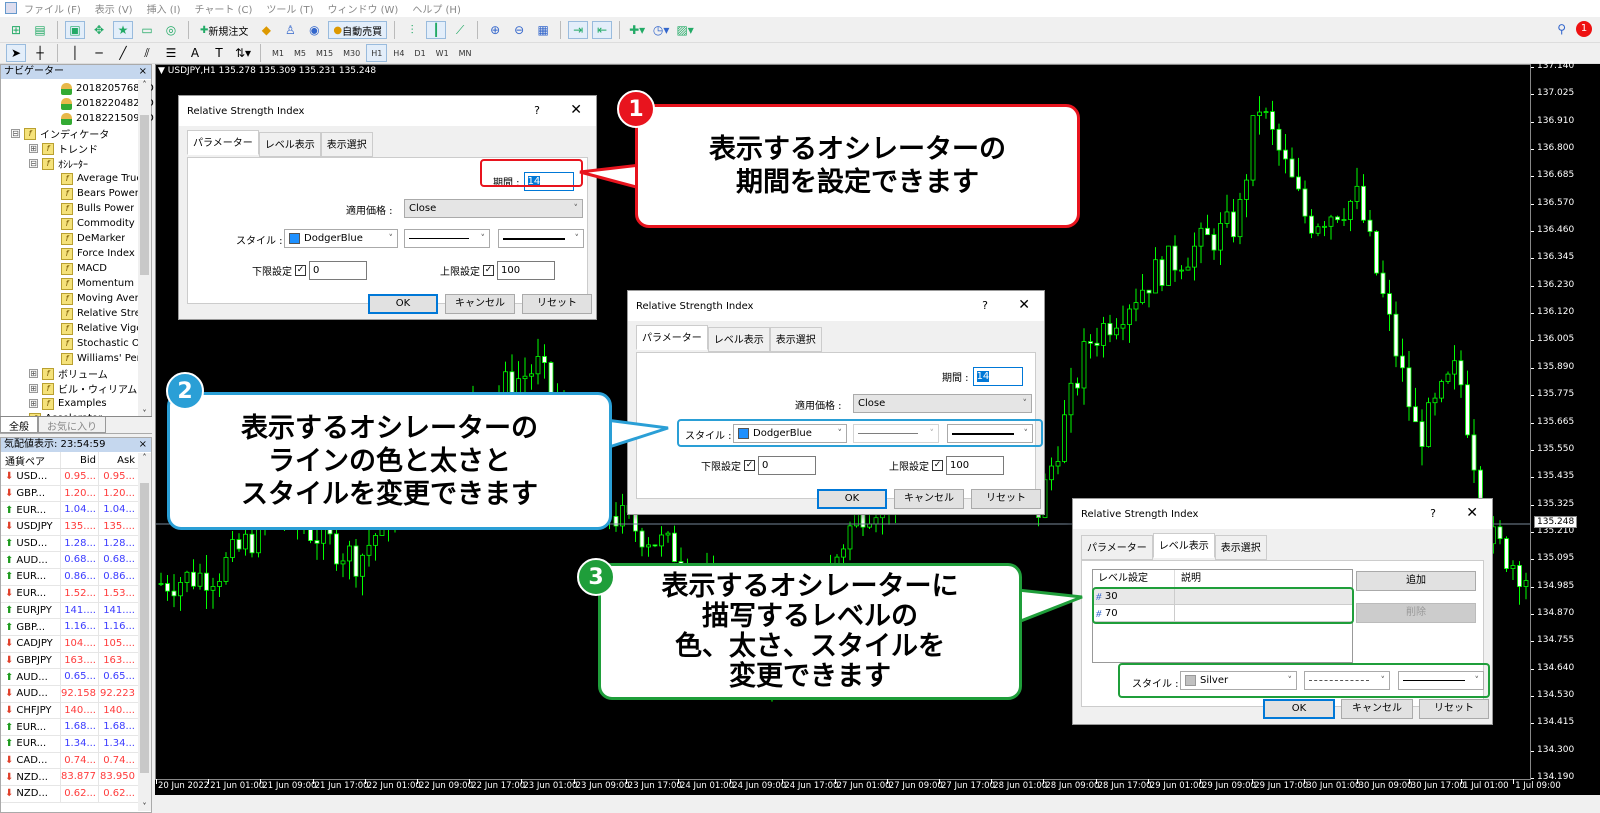 The width and height of the screenshot is (1600, 813). What do you see at coordinates (185, 391) in the screenshot?
I see `callout-2-badge: 2` at bounding box center [185, 391].